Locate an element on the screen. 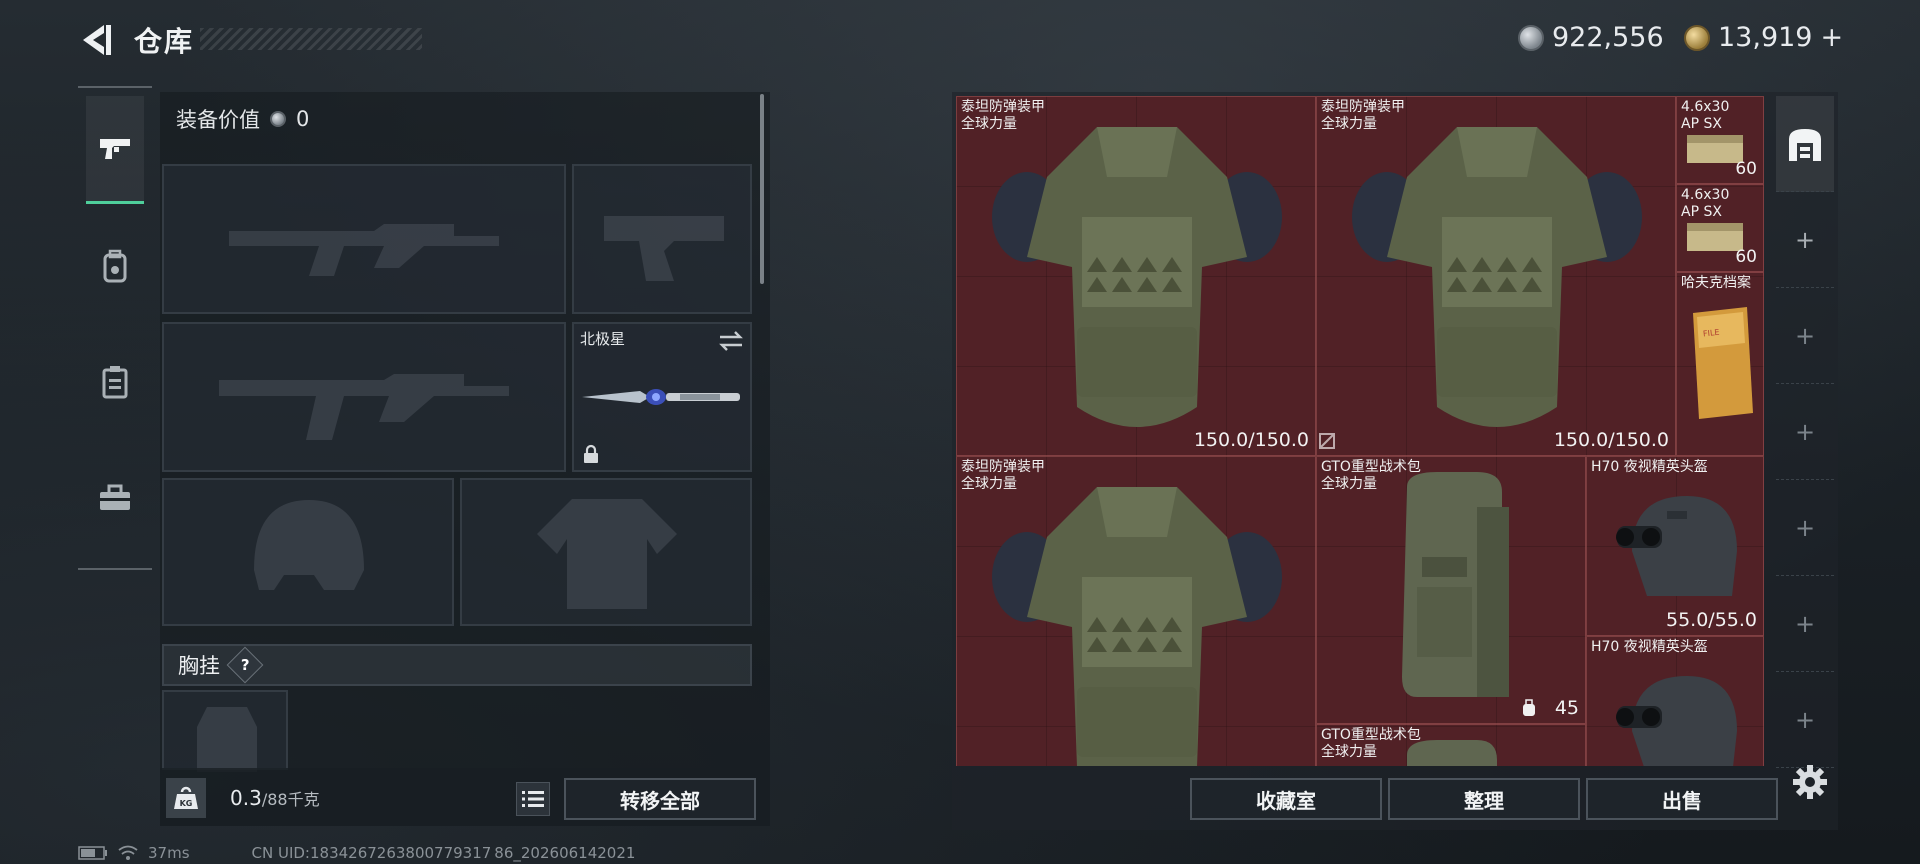 This screenshot has width=1920, height=864. weight-max: /88千克 is located at coordinates (290, 799).